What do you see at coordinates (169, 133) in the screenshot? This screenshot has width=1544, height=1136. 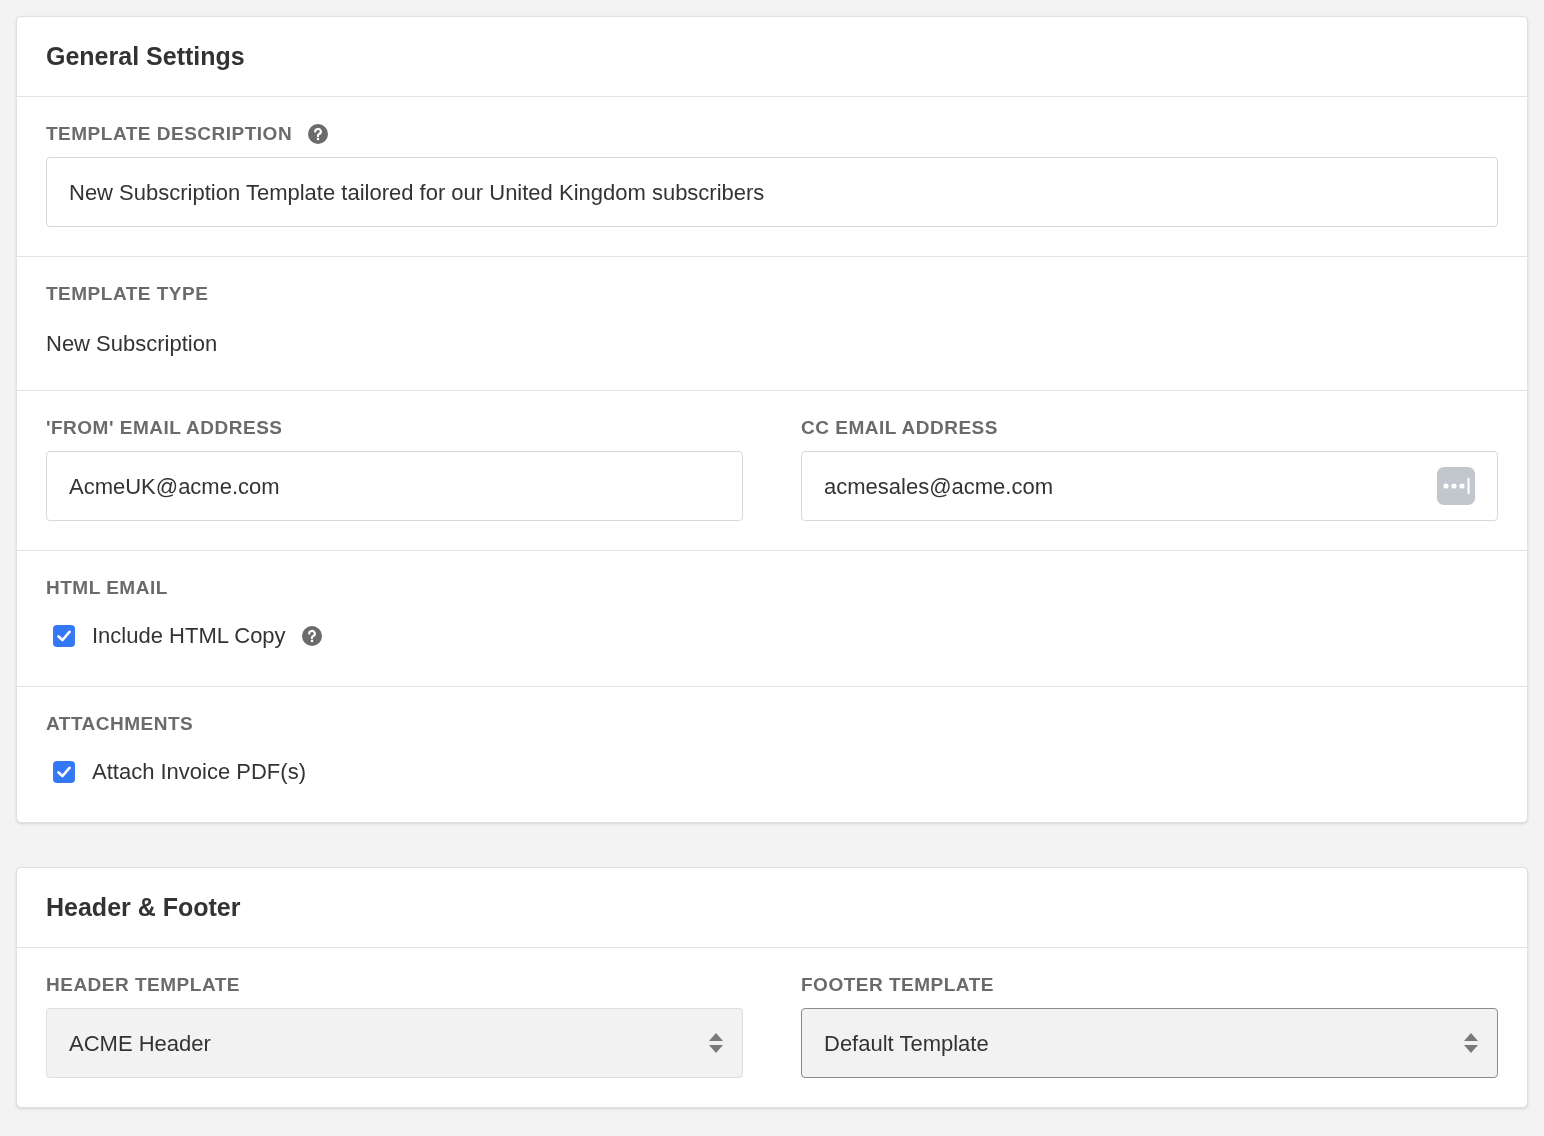 I see `field-label: TEMPLATE DESCRIPTION` at bounding box center [169, 133].